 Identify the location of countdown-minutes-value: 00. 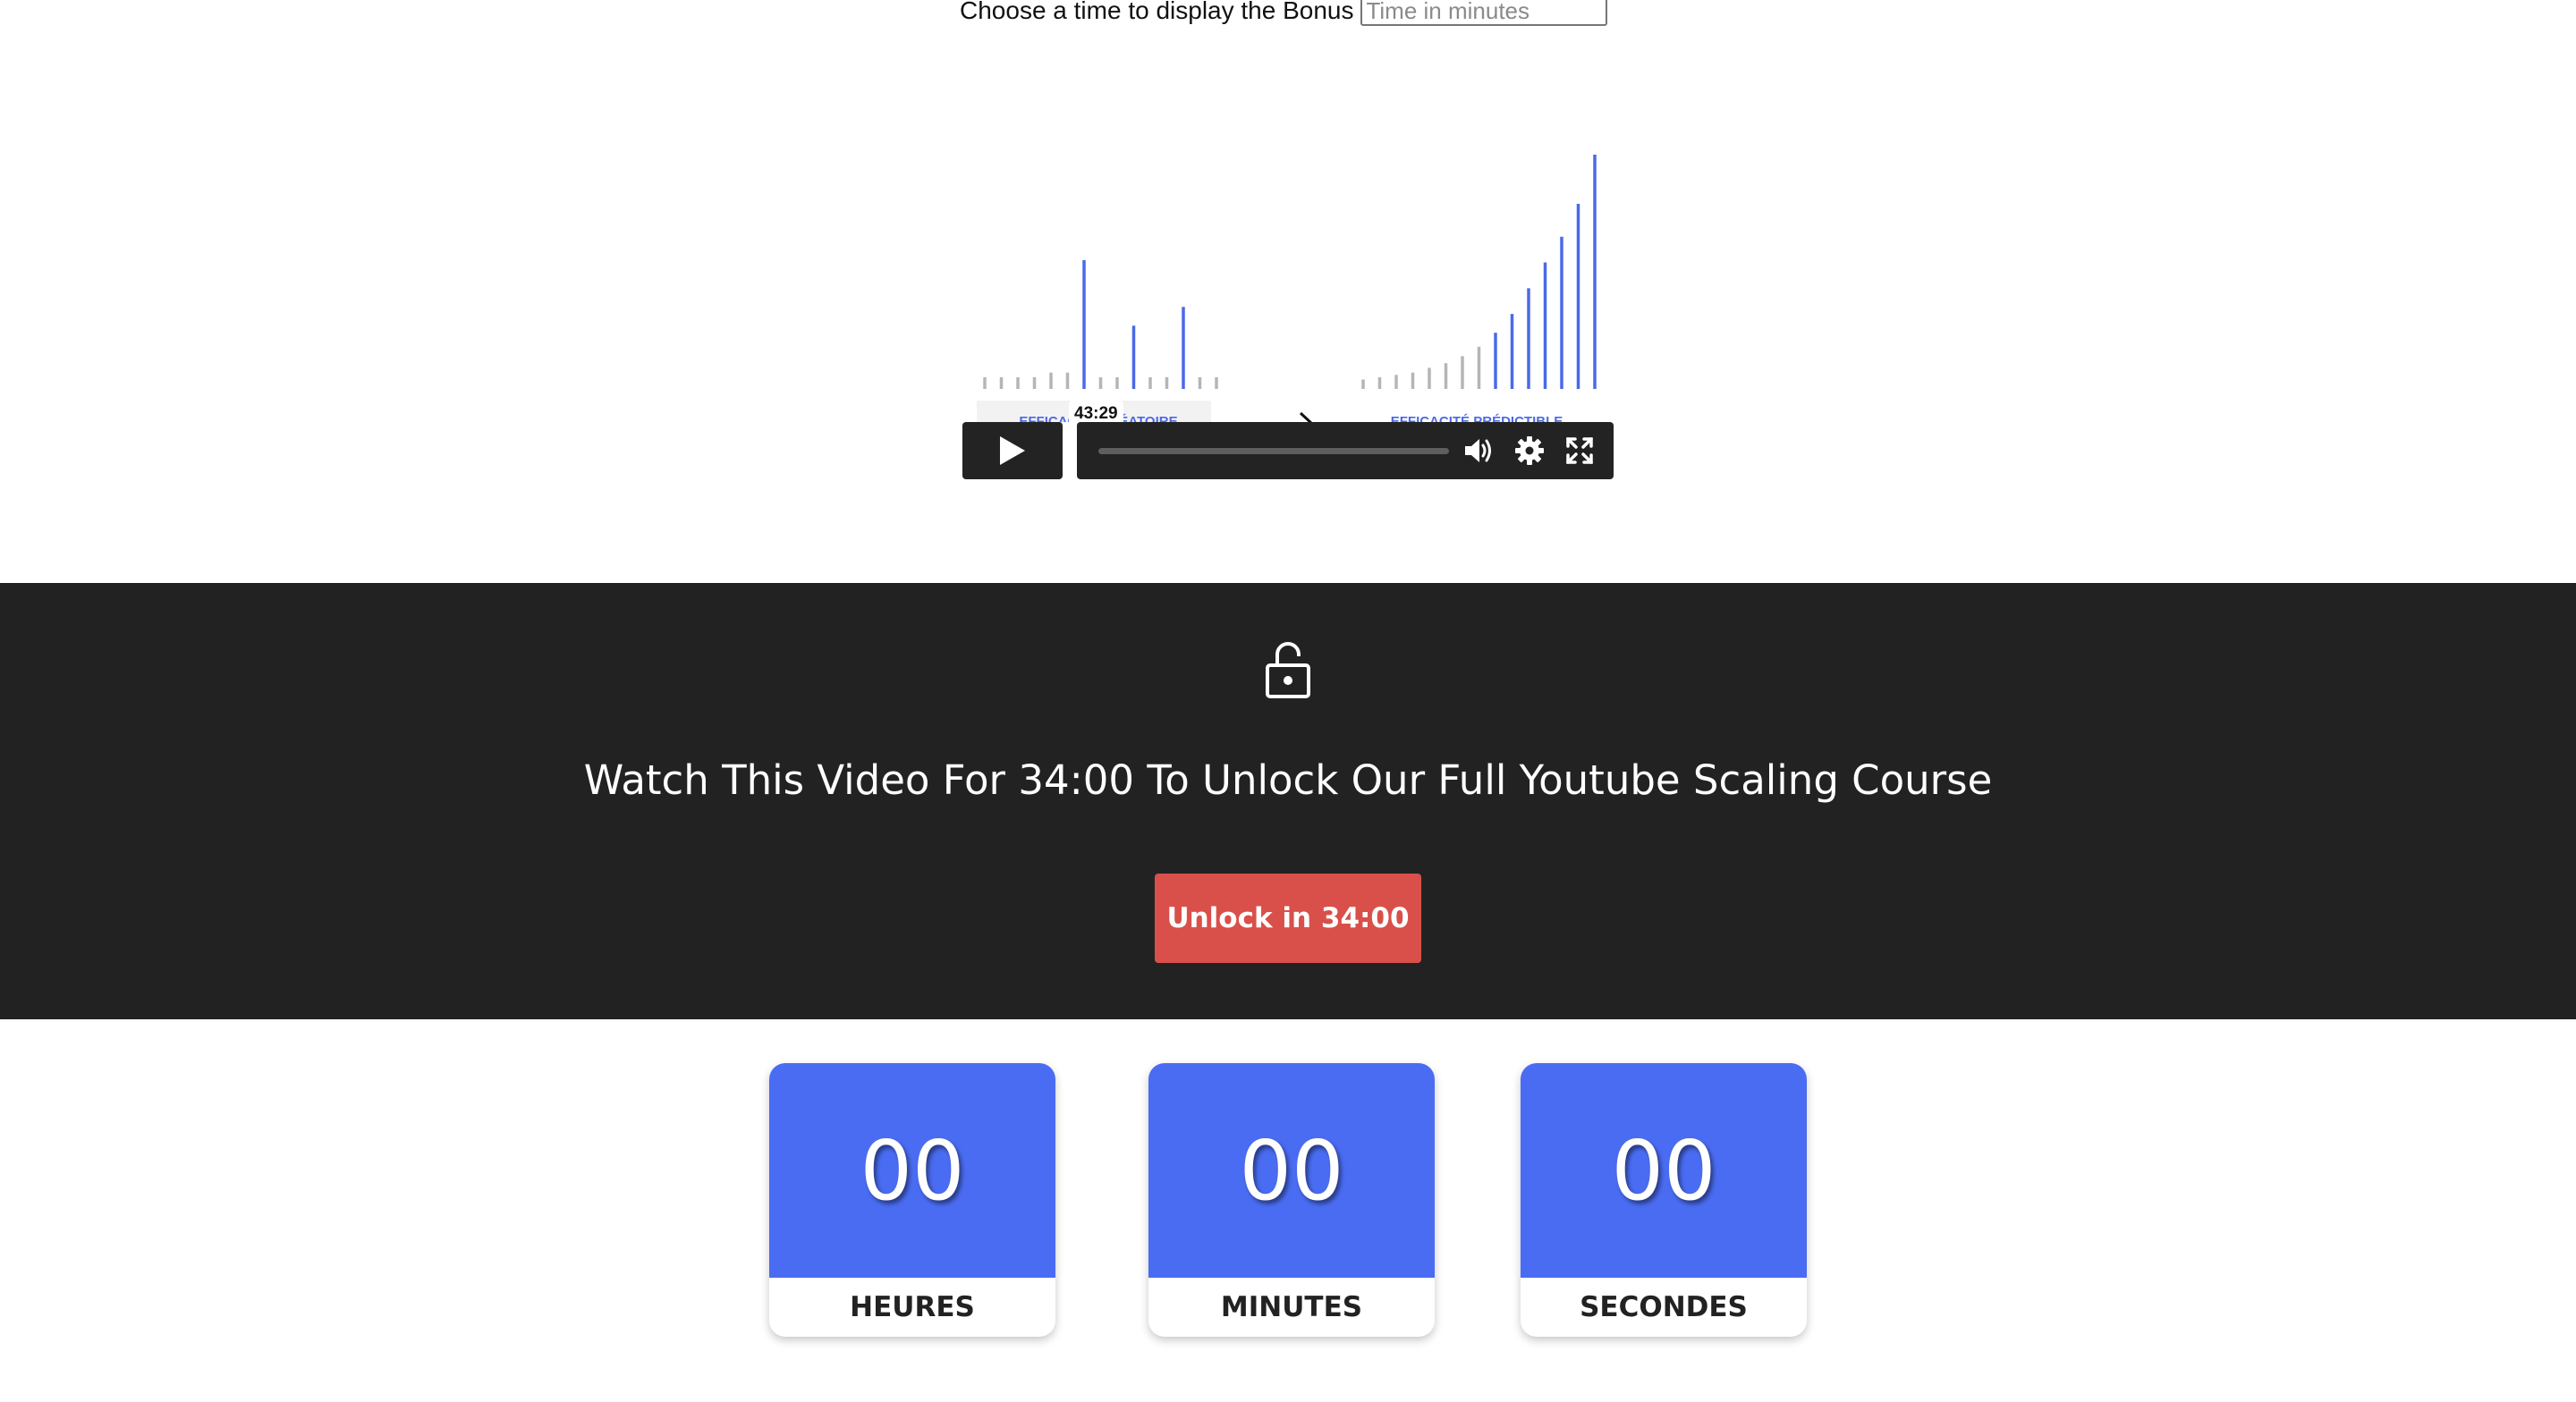
(1291, 1170).